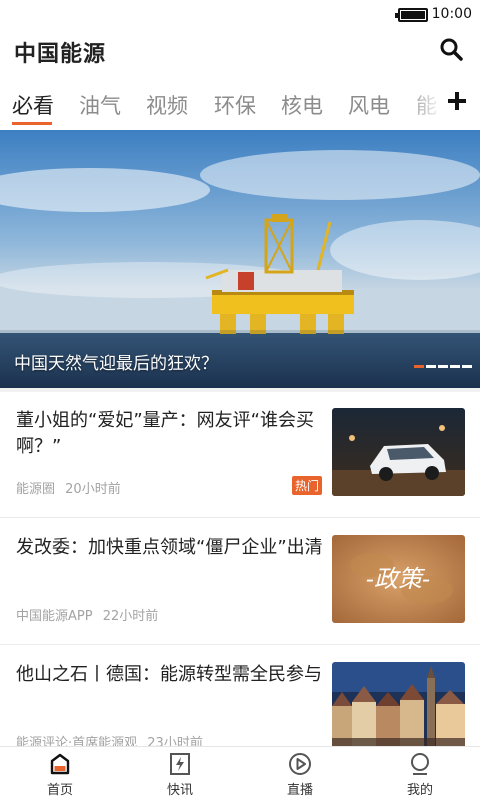  I want to click on tab-fengdian: 风电, so click(369, 105).